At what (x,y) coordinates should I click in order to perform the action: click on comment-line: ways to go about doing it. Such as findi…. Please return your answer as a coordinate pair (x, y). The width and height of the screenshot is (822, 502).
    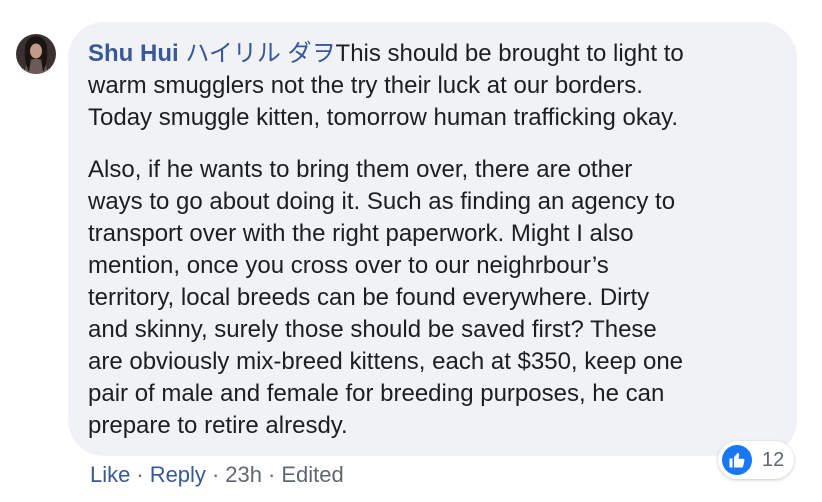
    Looking at the image, I should click on (382, 201).